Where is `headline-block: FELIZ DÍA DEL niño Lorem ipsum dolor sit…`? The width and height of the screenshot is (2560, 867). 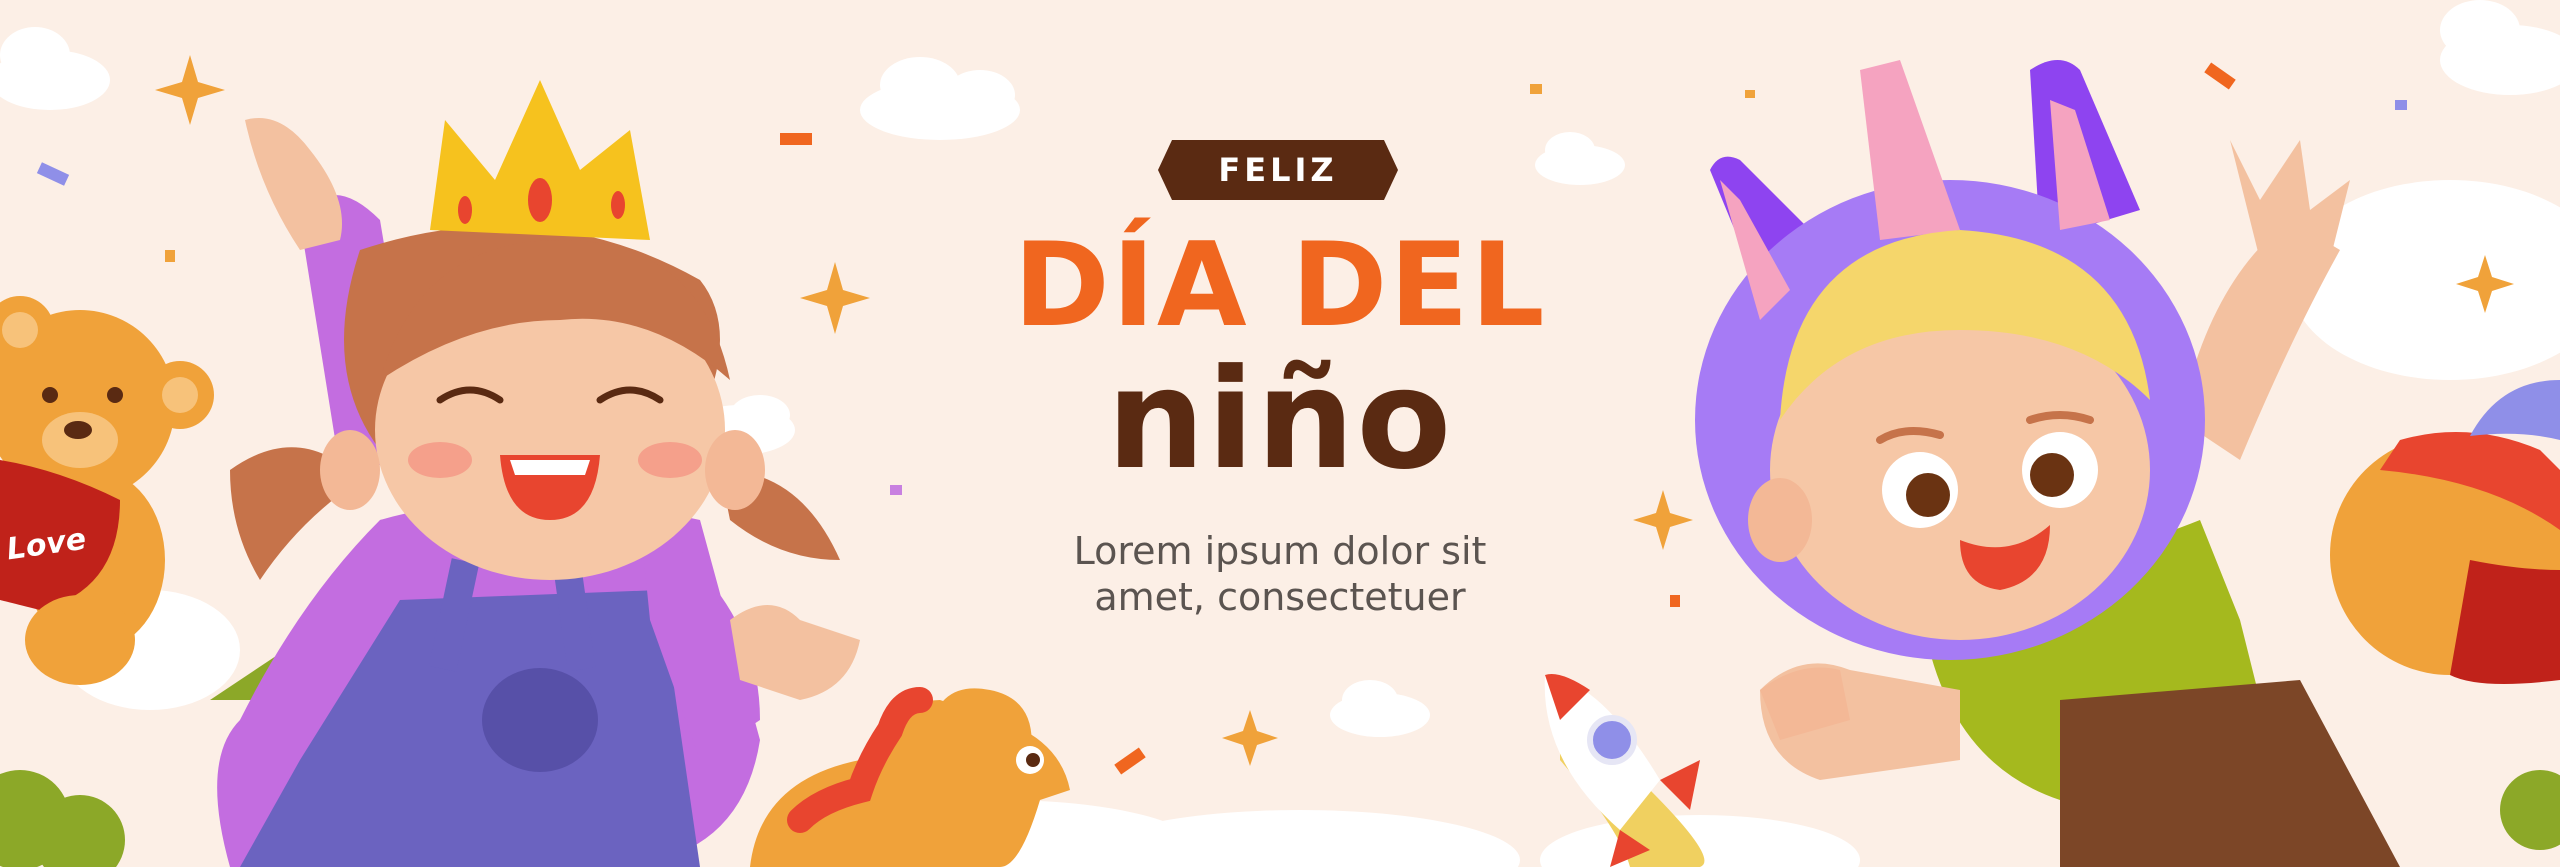 headline-block: FELIZ DÍA DEL niño Lorem ipsum dolor sit… is located at coordinates (1280, 380).